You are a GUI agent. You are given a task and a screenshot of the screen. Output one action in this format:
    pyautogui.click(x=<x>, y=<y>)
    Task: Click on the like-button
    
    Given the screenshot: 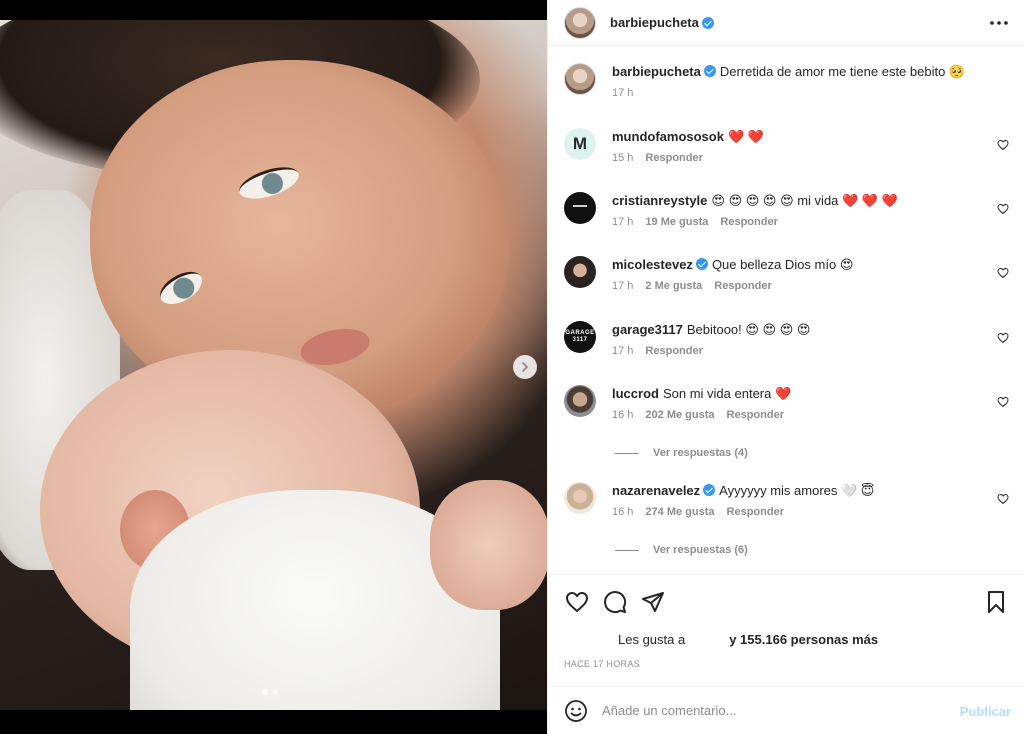 What is the action you would take?
    pyautogui.click(x=577, y=602)
    